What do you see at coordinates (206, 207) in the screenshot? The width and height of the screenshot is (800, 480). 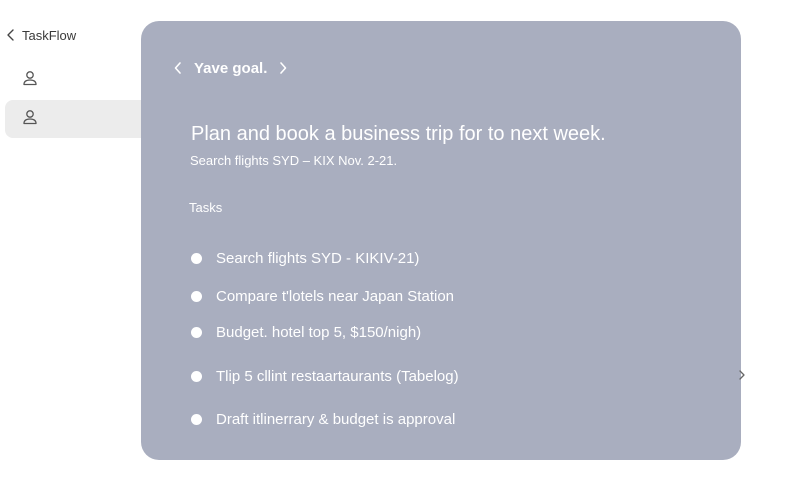 I see `tasks-heading: Tasks` at bounding box center [206, 207].